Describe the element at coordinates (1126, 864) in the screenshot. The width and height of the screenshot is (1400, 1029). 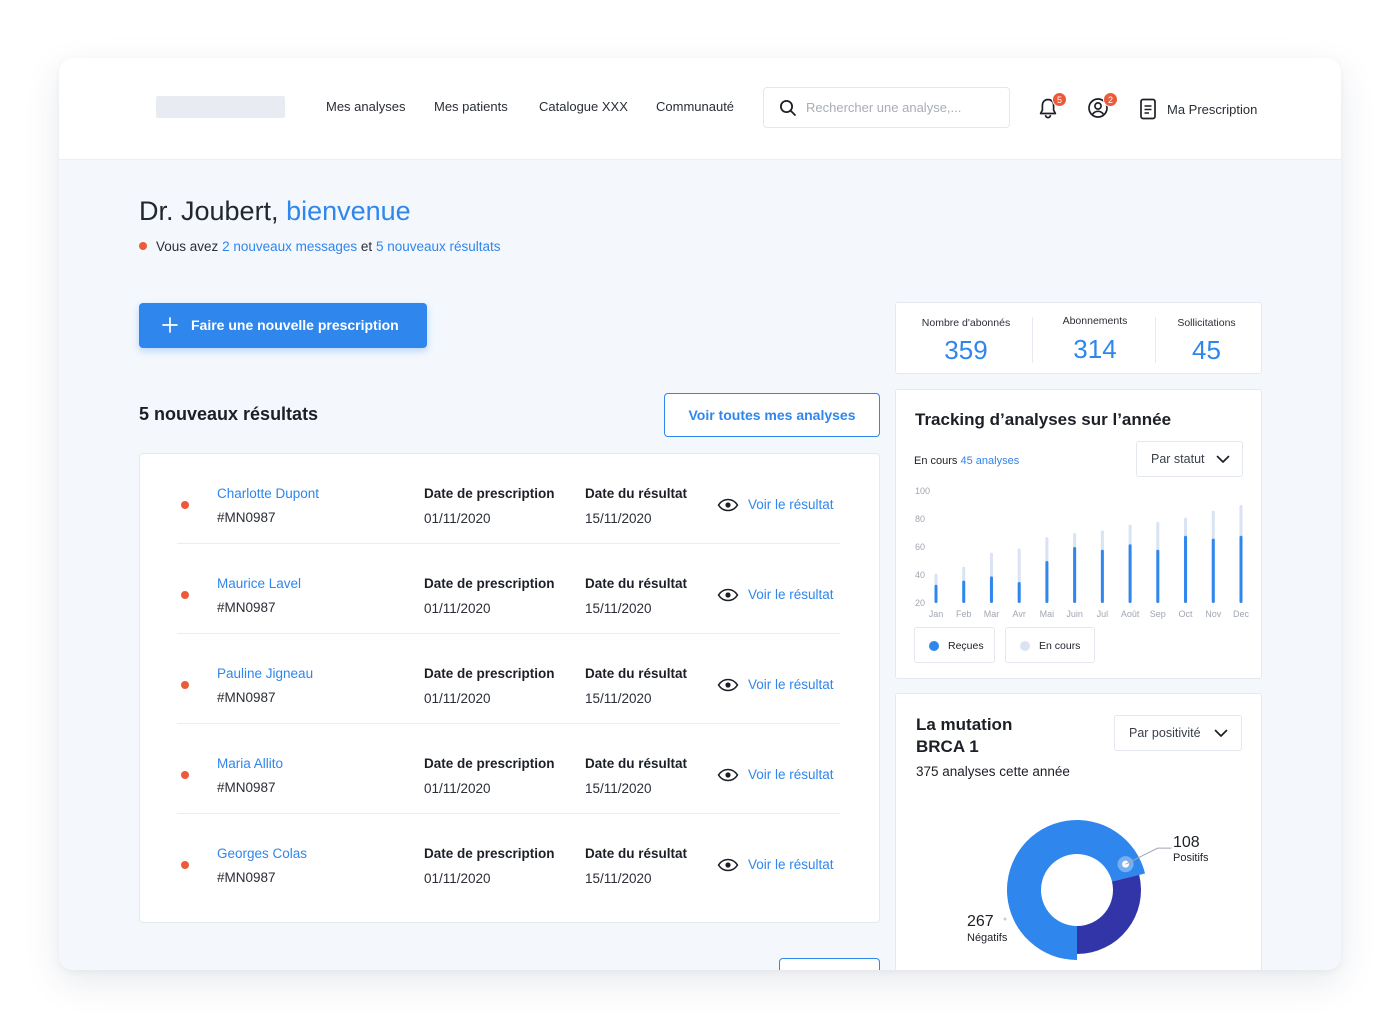
I see `donut-marker` at that location.